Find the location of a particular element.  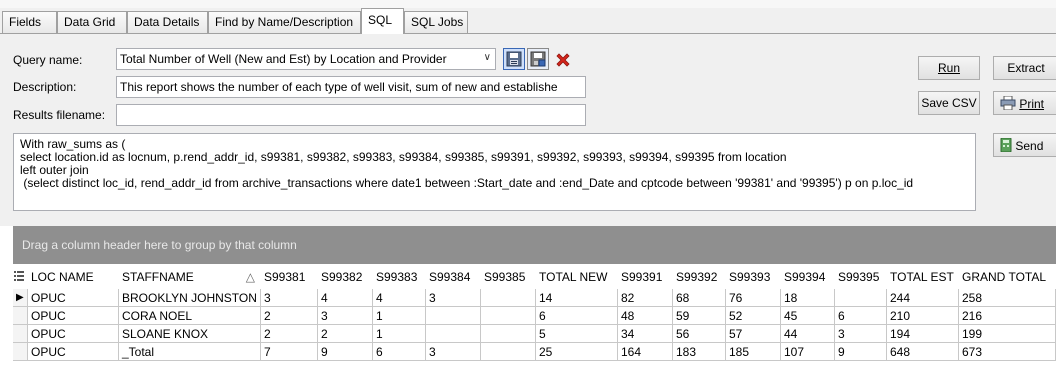

tab-sql-jobs: SQL Jobs is located at coordinates (436, 22).